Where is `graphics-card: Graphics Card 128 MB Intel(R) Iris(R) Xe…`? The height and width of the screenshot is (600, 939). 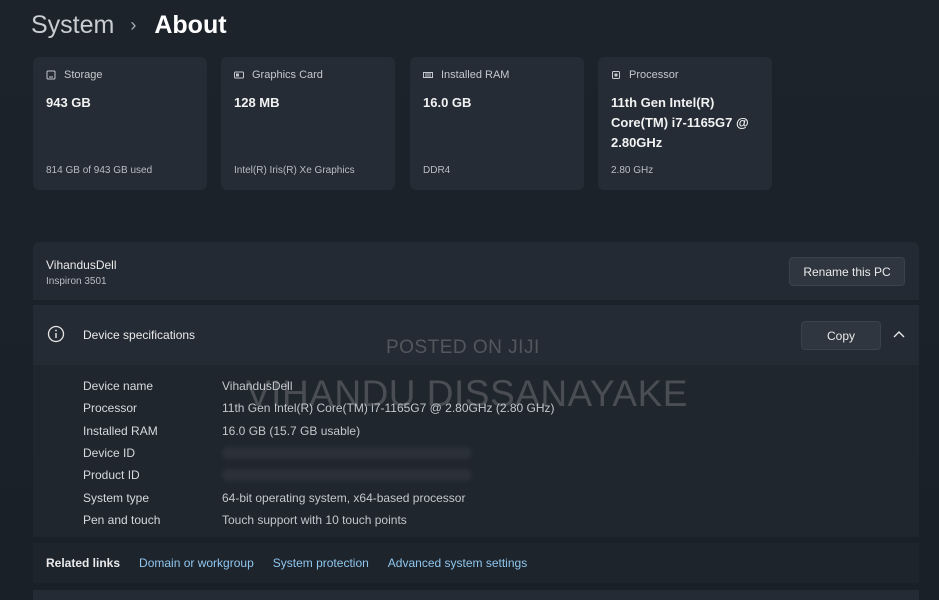
graphics-card: Graphics Card 128 MB Intel(R) Iris(R) Xe… is located at coordinates (308, 123).